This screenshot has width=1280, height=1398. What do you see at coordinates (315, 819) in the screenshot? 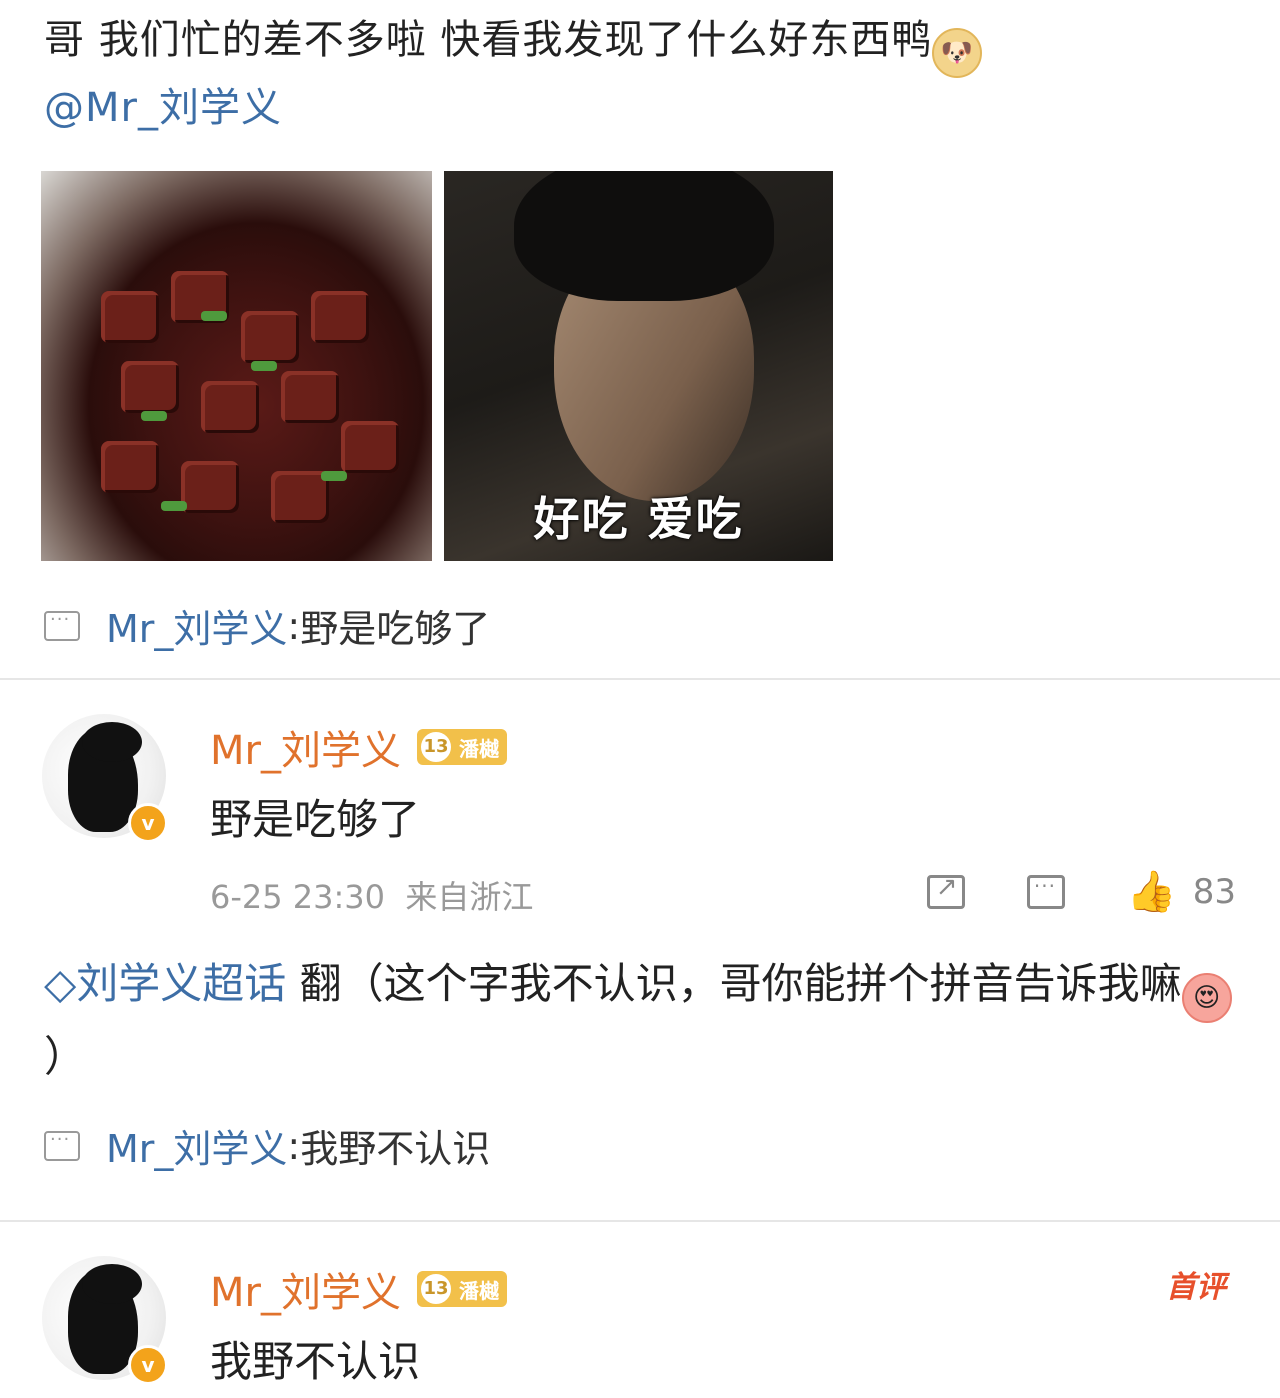
I see `comment-text: 野是吃够了` at bounding box center [315, 819].